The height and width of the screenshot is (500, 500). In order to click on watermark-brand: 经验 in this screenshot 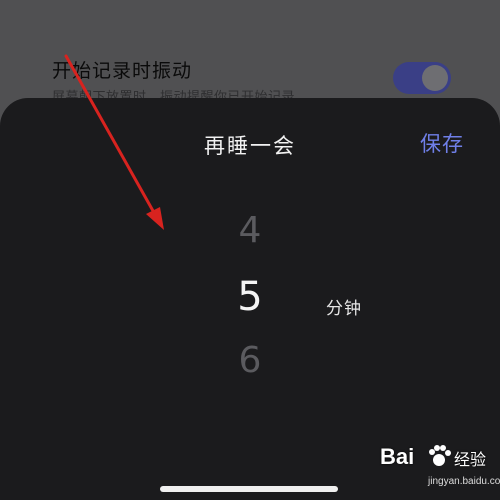, I will do `click(470, 459)`.